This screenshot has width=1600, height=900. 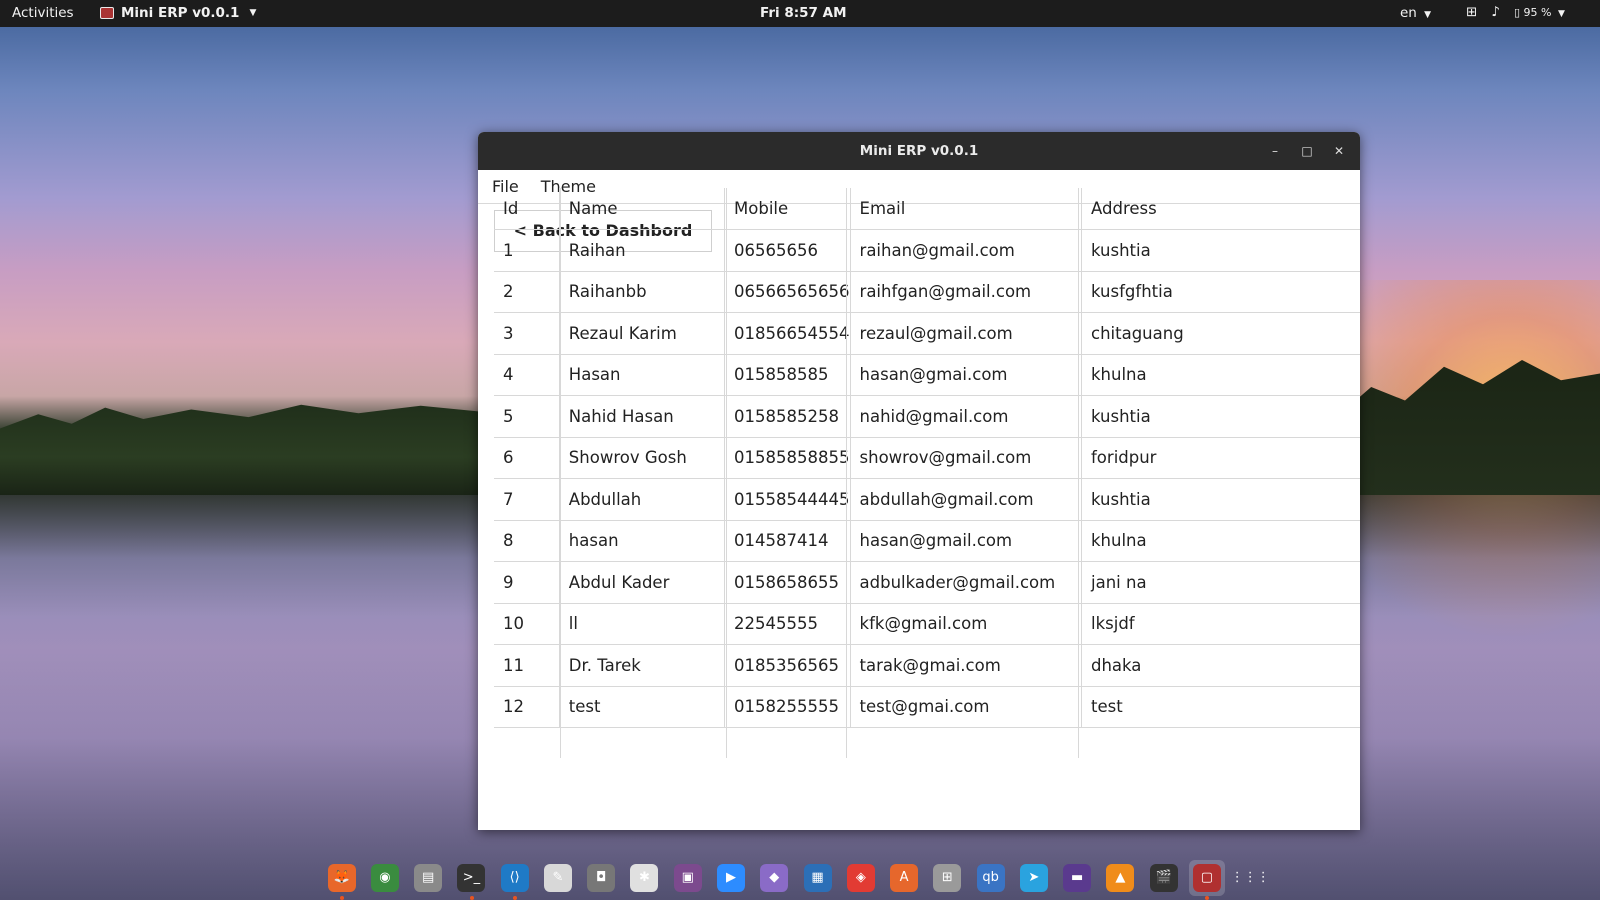 What do you see at coordinates (527, 624) in the screenshot?
I see `cell-id: 10` at bounding box center [527, 624].